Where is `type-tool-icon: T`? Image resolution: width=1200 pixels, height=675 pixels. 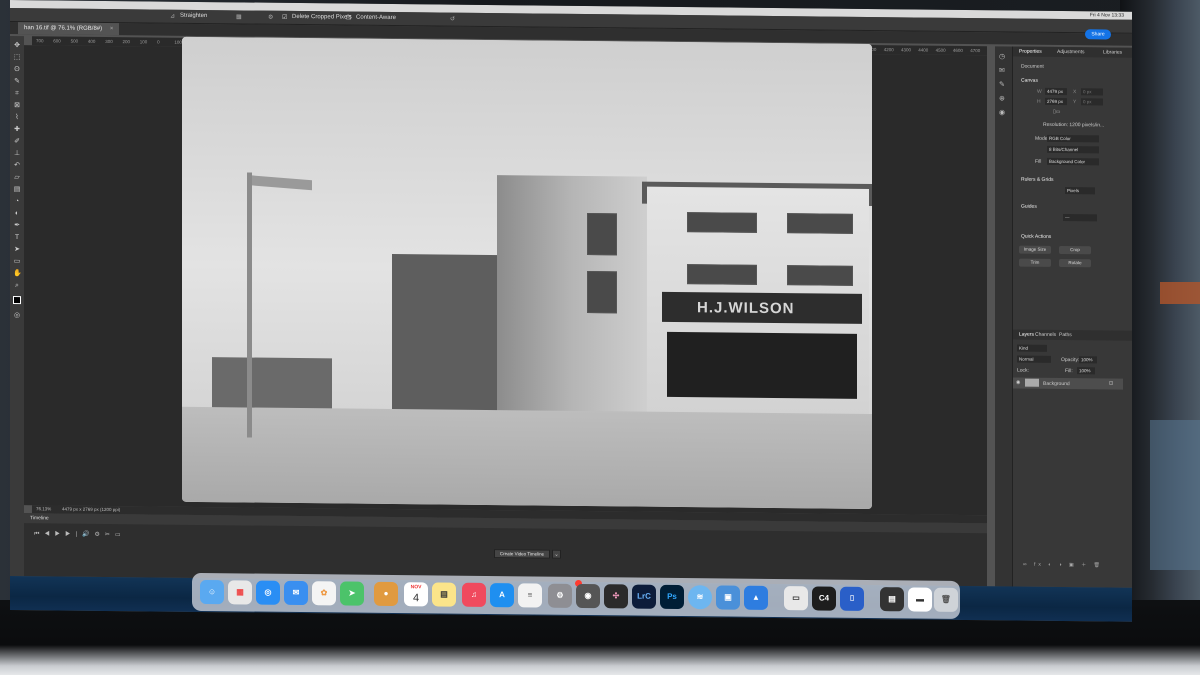
type-tool-icon: T is located at coordinates (17, 238).